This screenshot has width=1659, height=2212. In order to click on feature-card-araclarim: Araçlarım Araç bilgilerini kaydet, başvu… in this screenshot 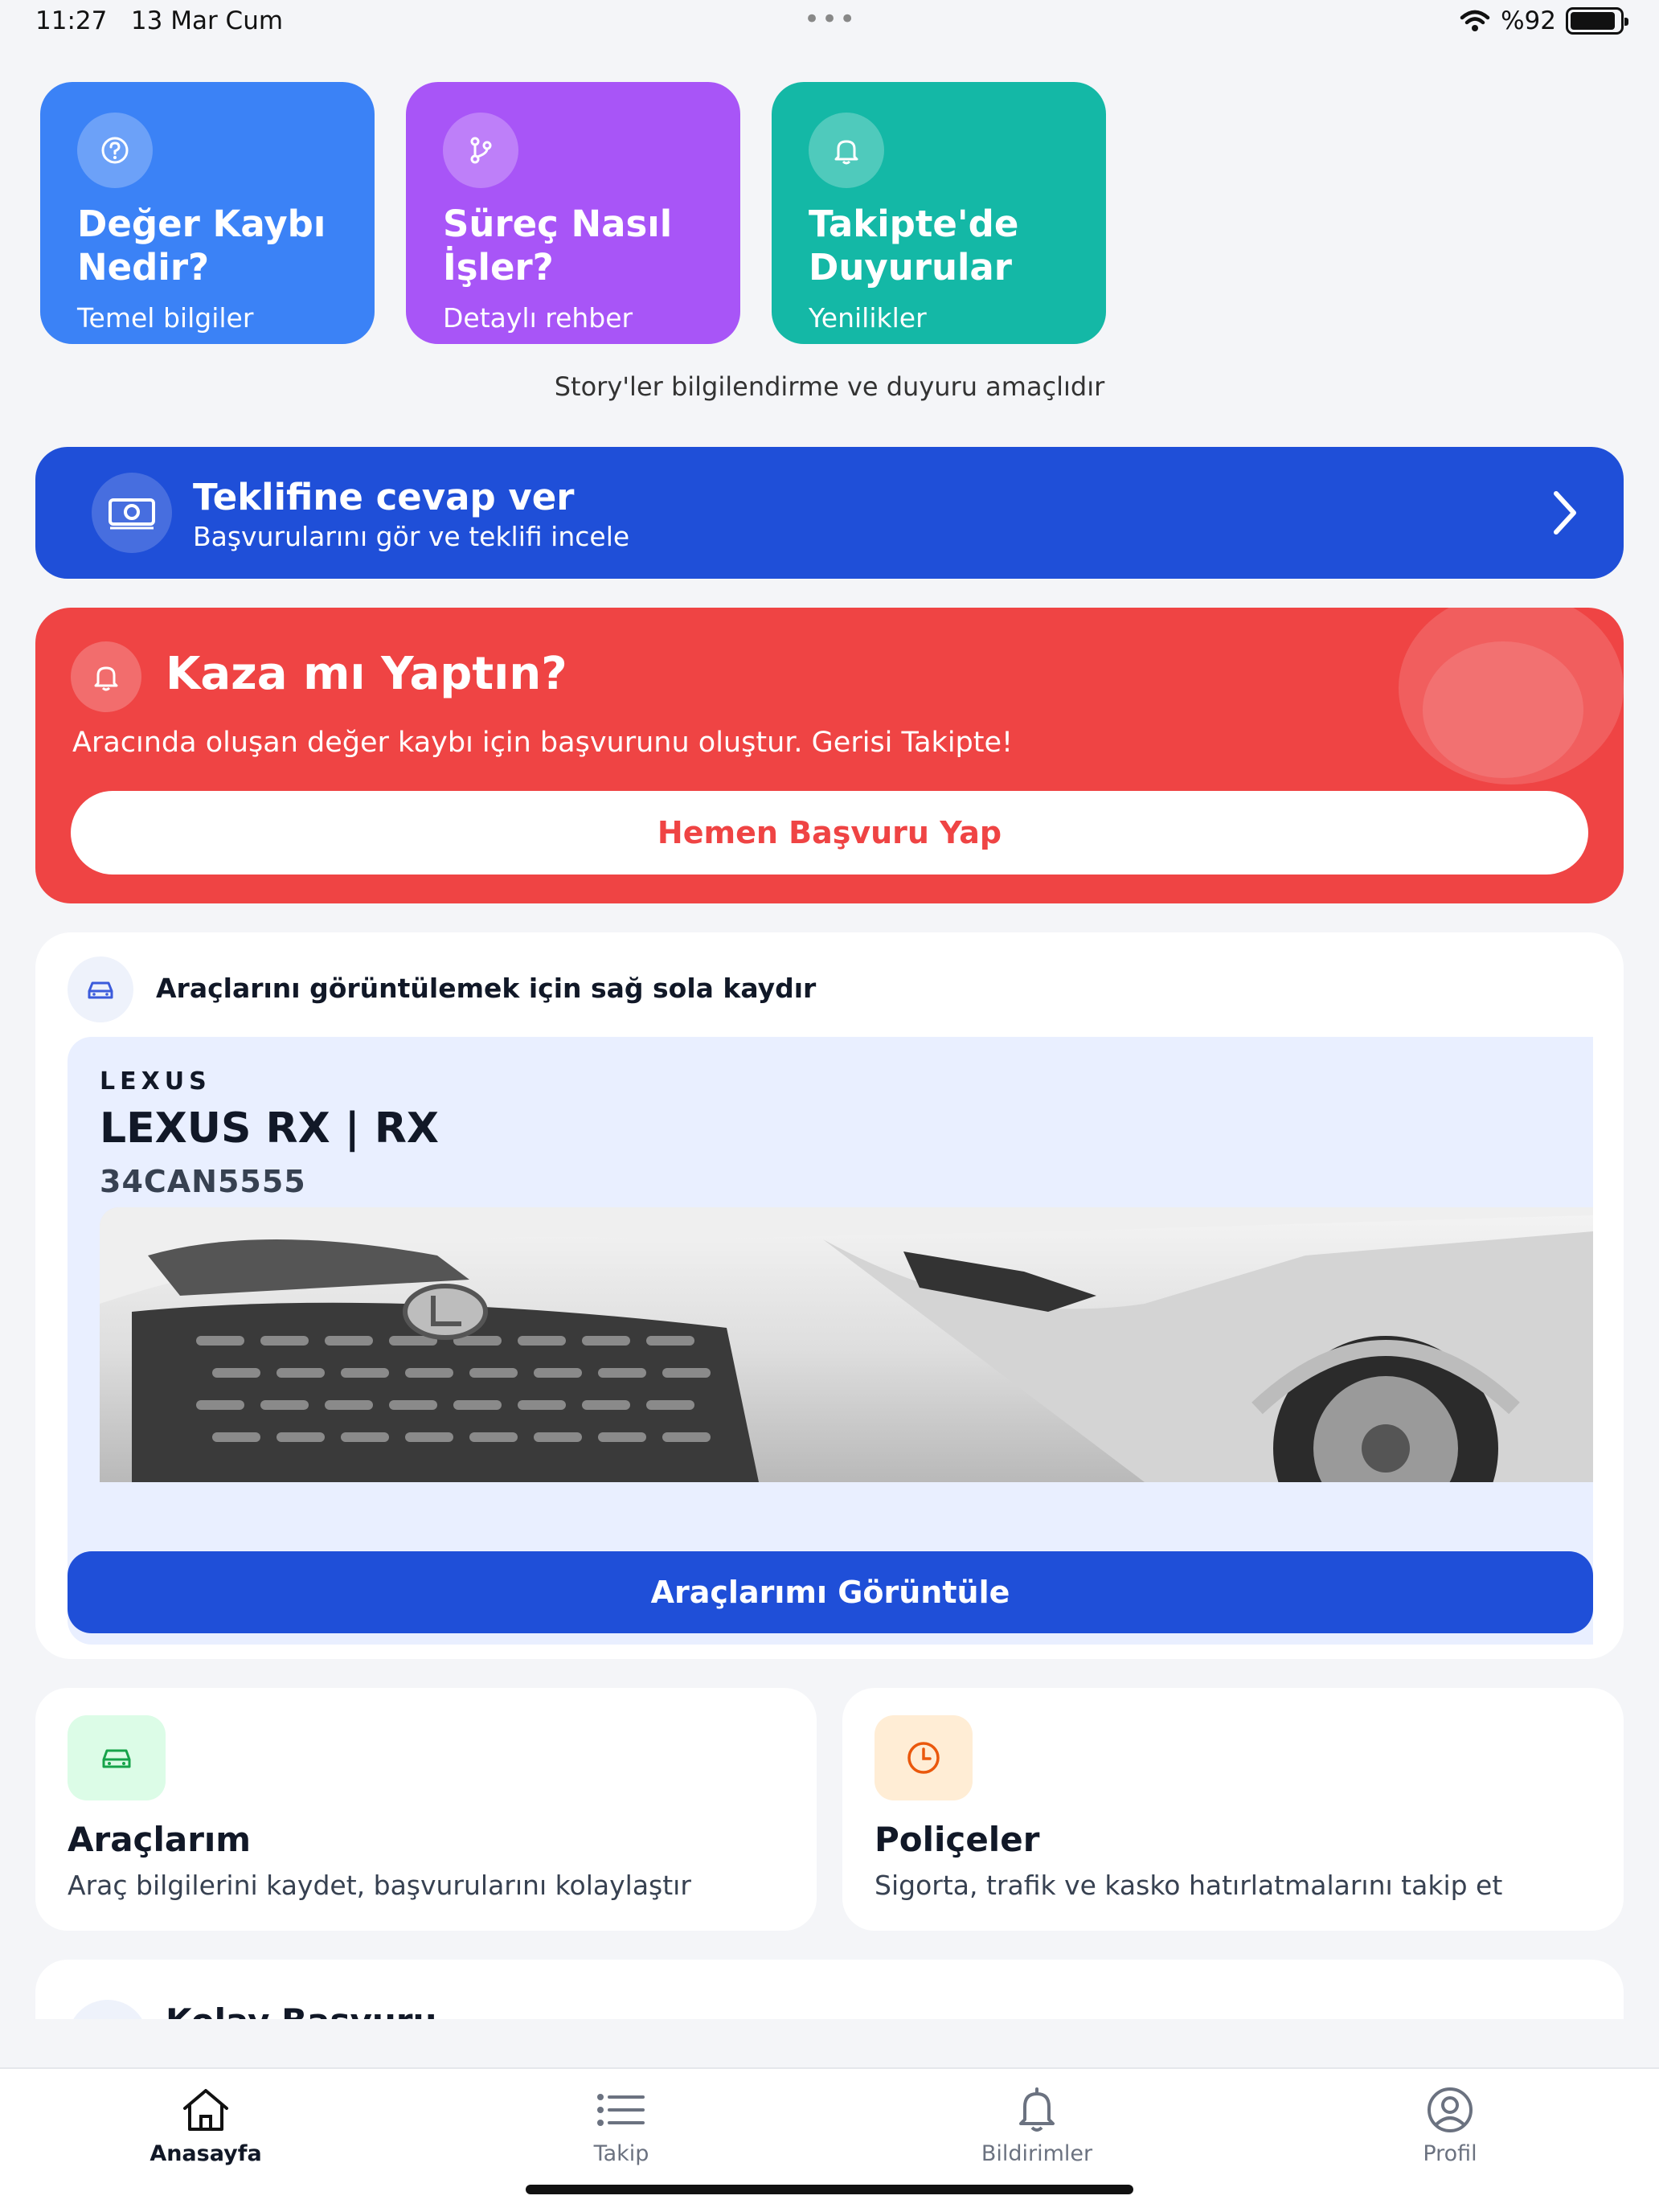, I will do `click(426, 1809)`.